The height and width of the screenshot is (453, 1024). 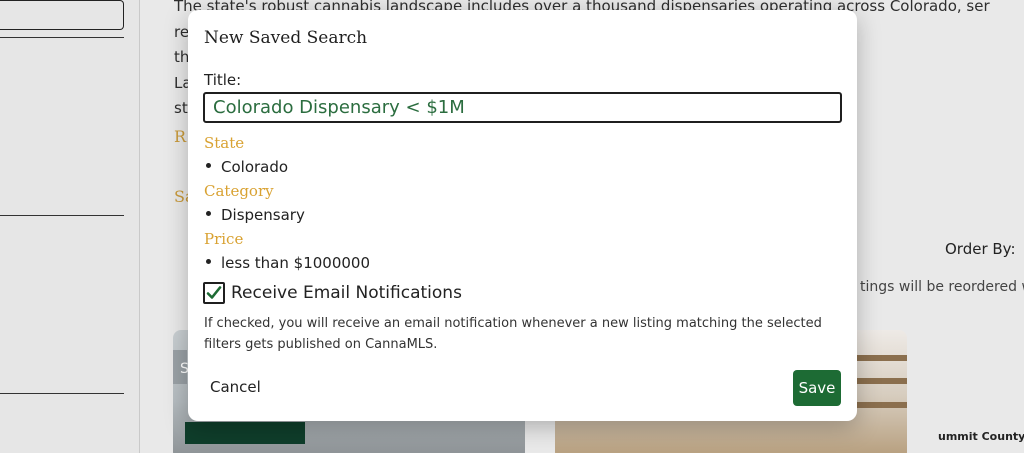 What do you see at coordinates (263, 215) in the screenshot?
I see `filter-value-text: Dispensary` at bounding box center [263, 215].